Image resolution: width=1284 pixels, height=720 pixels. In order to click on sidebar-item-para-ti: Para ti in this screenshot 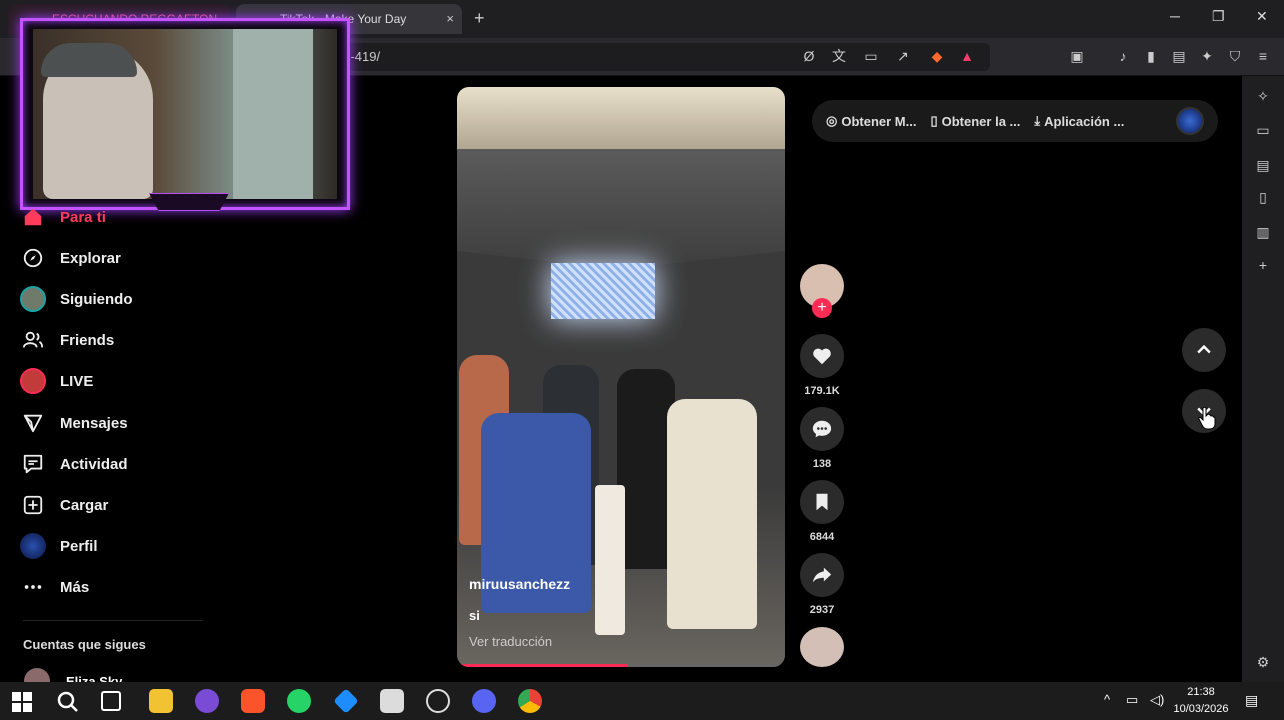, I will do `click(63, 217)`.